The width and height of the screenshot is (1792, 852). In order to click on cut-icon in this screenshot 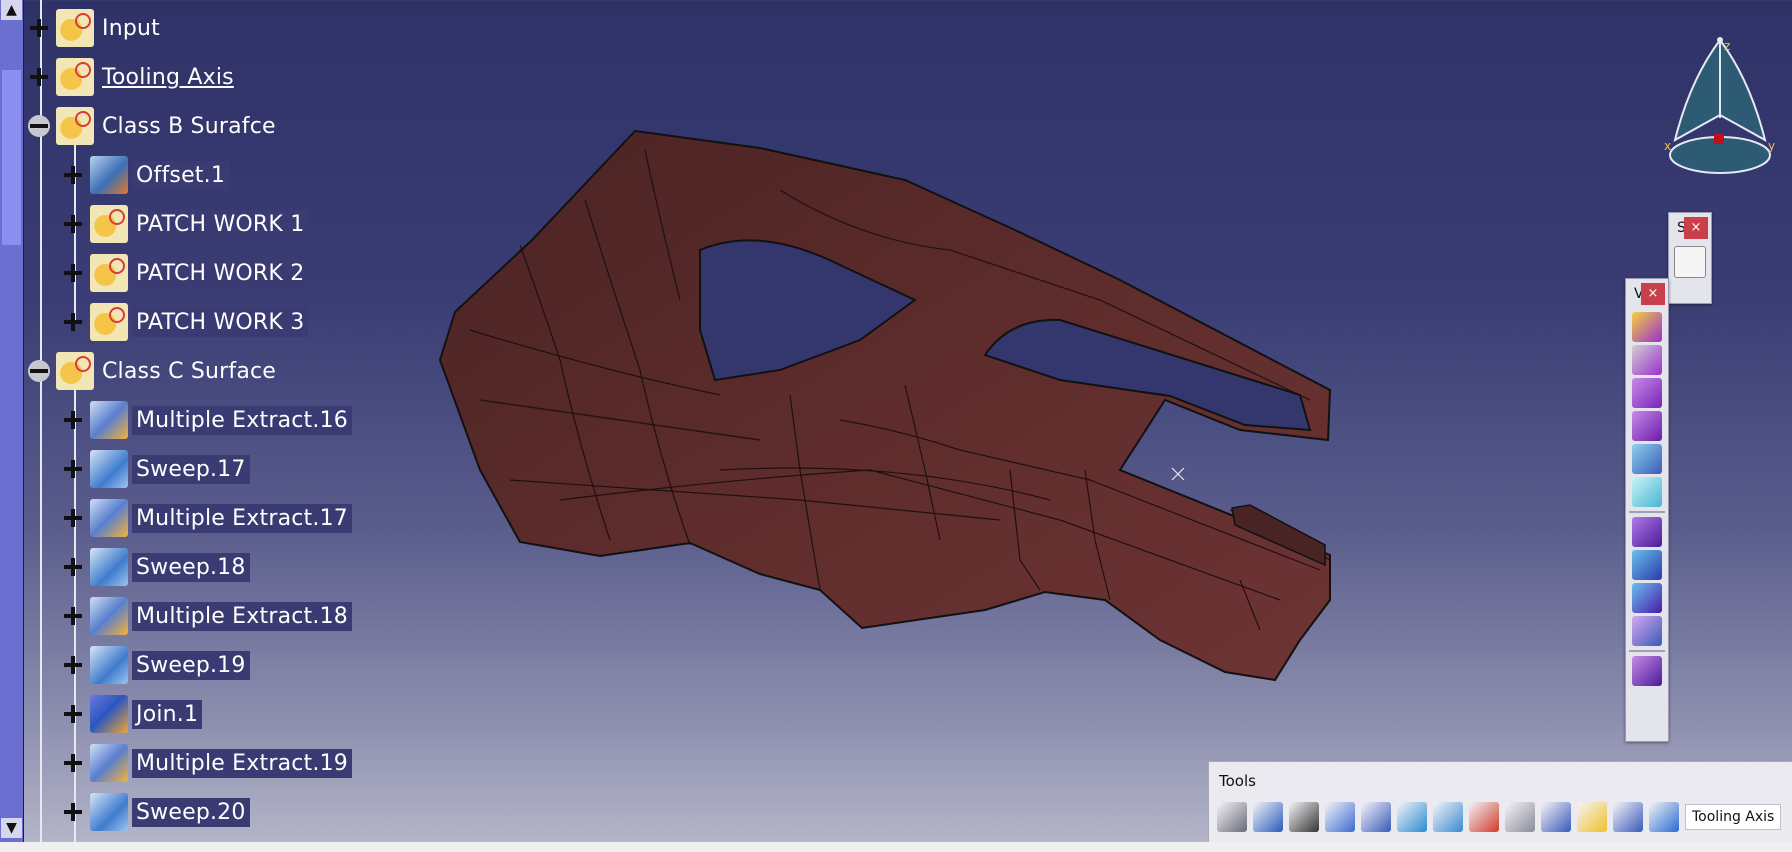, I will do `click(1484, 817)`.